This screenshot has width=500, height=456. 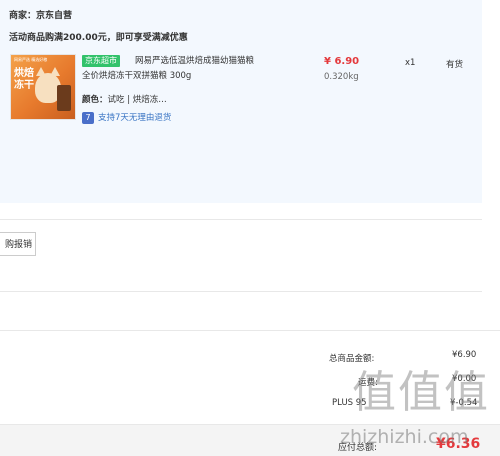 I want to click on return-policy-text: 支持7天无理由退货, so click(x=135, y=118).